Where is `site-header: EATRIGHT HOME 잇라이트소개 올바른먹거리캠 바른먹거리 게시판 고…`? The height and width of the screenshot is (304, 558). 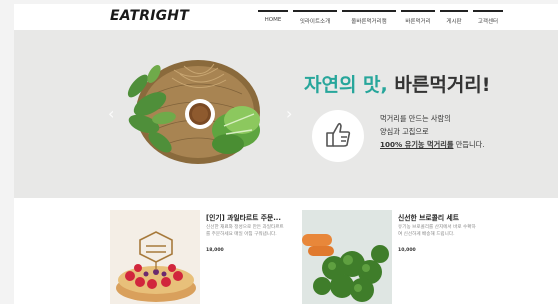 site-header: EATRIGHT HOME 잇라이트소개 올바른먹거리캠 바른먹거리 게시판 고… is located at coordinates (286, 17).